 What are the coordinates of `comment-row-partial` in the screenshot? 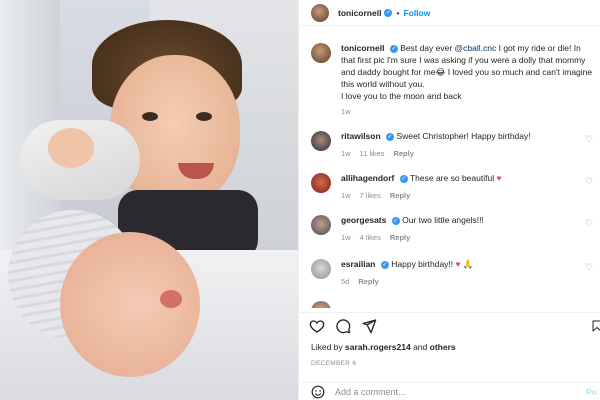 It's located at (449, 304).